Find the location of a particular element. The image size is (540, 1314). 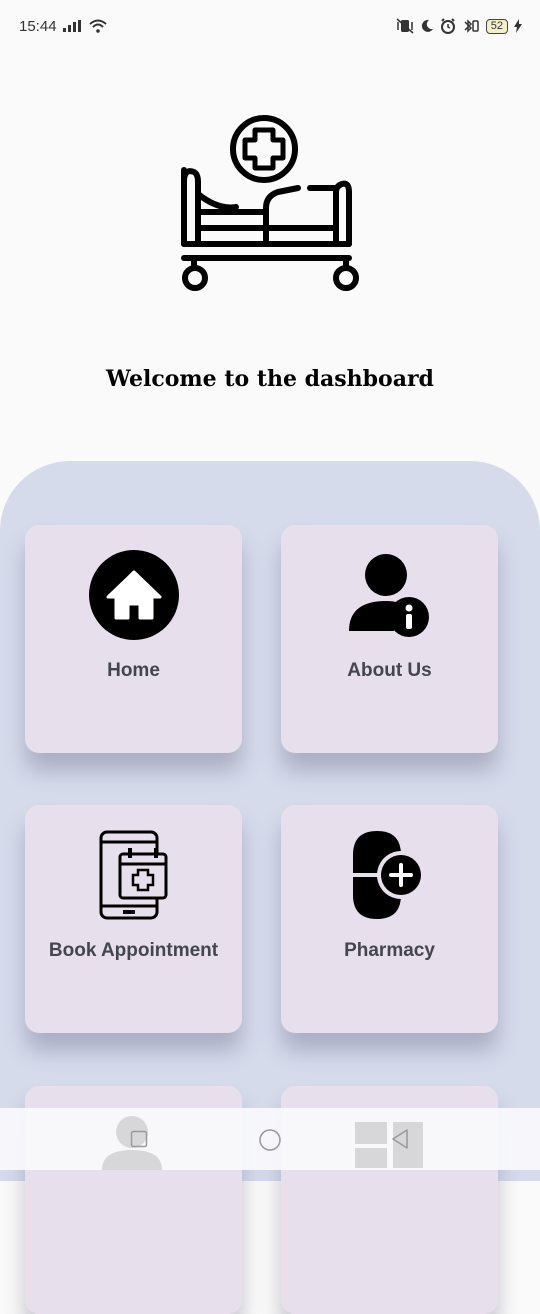

signal-icon is located at coordinates (71, 26).